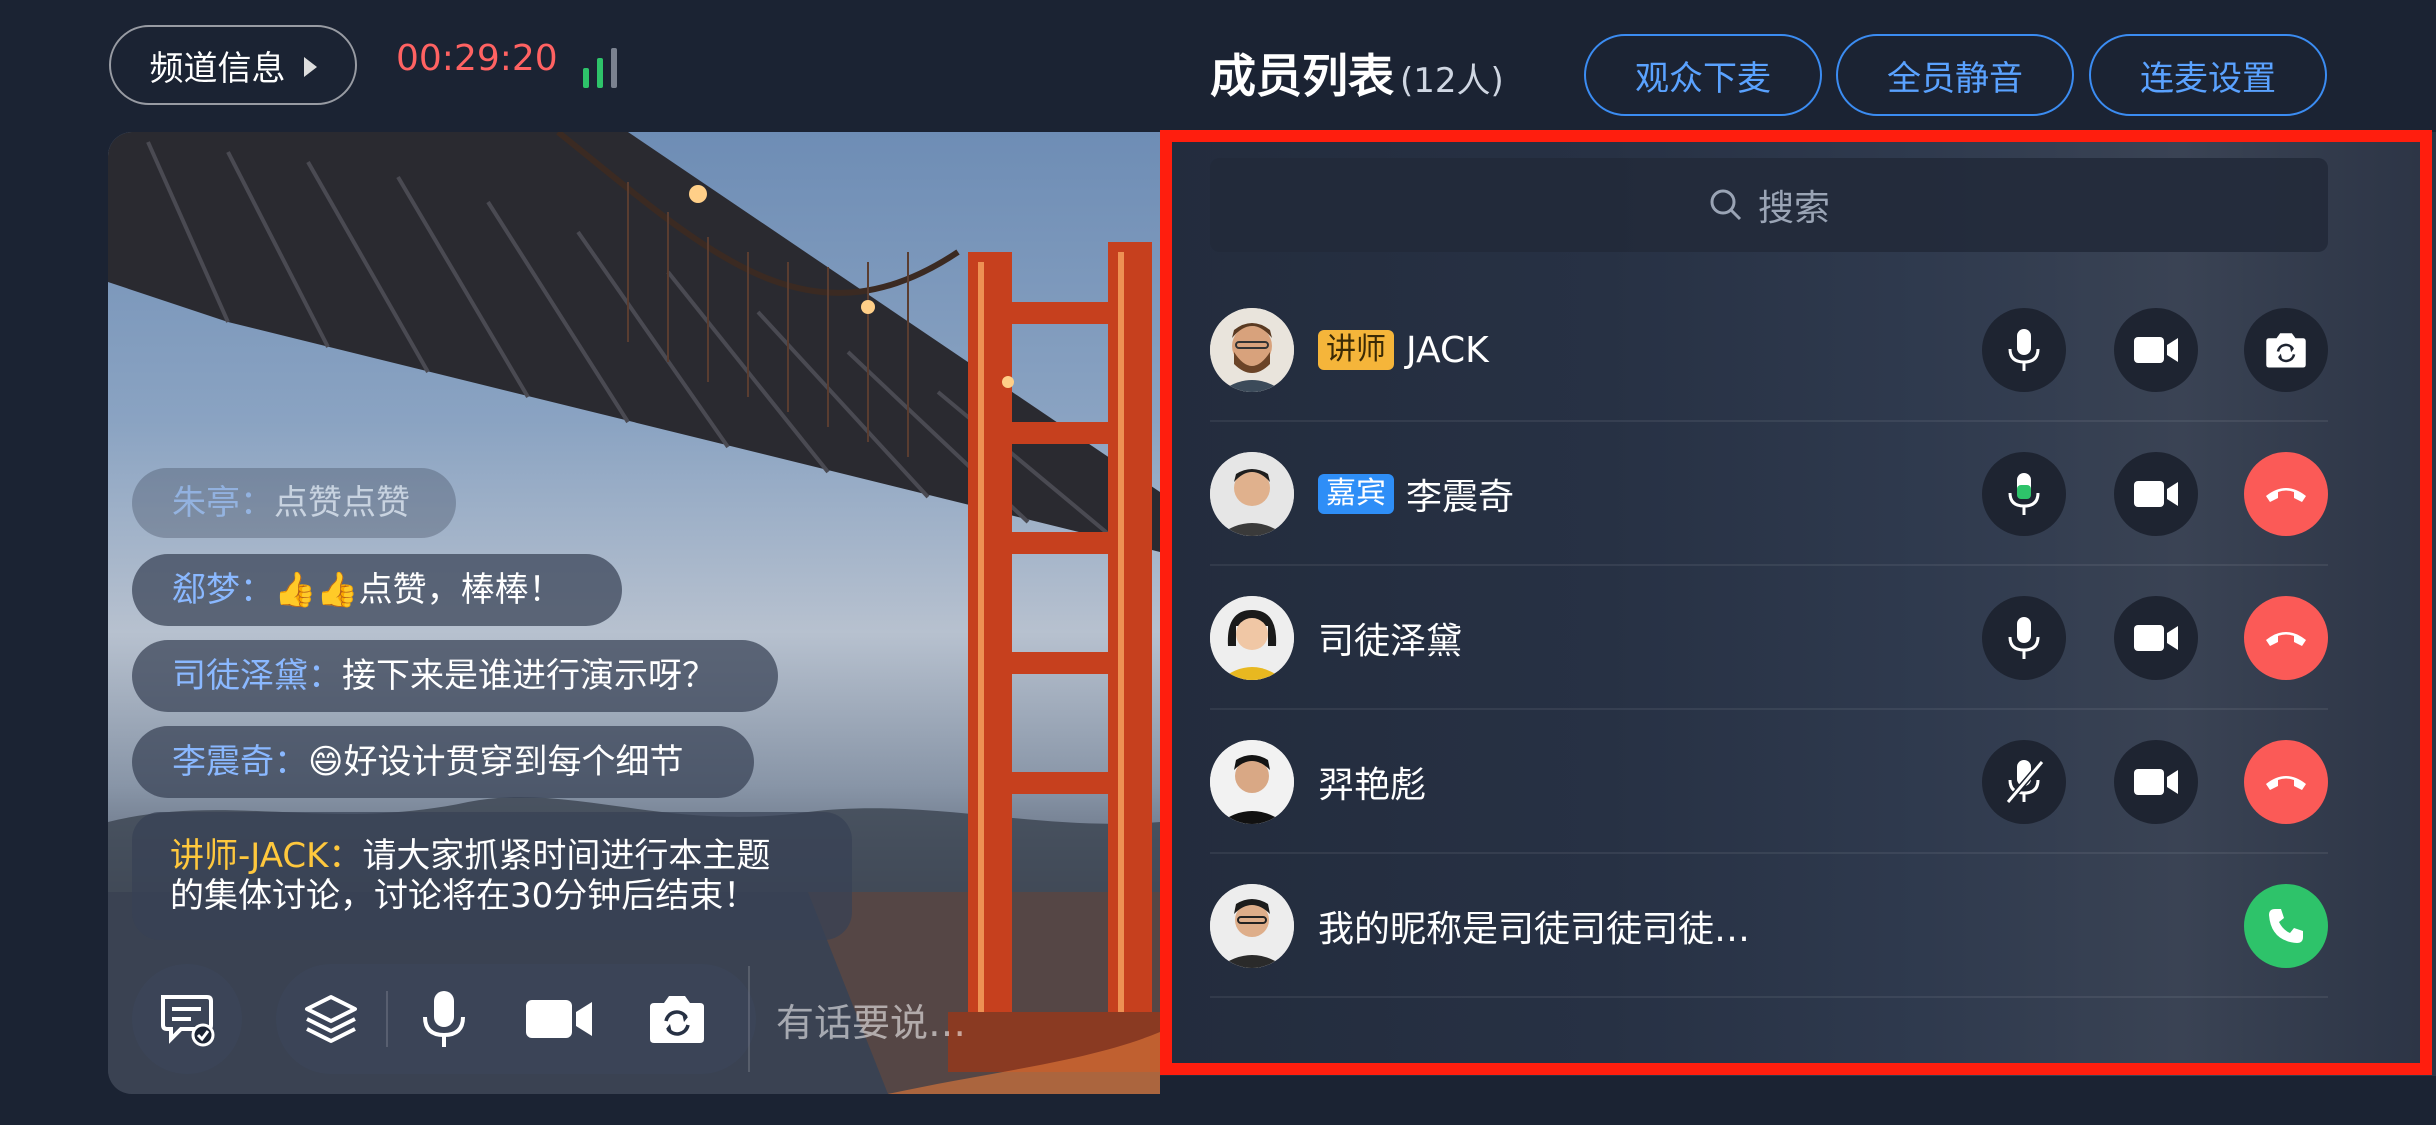  Describe the element at coordinates (1769, 638) in the screenshot. I see `member-row: 司徒泽黛` at that location.